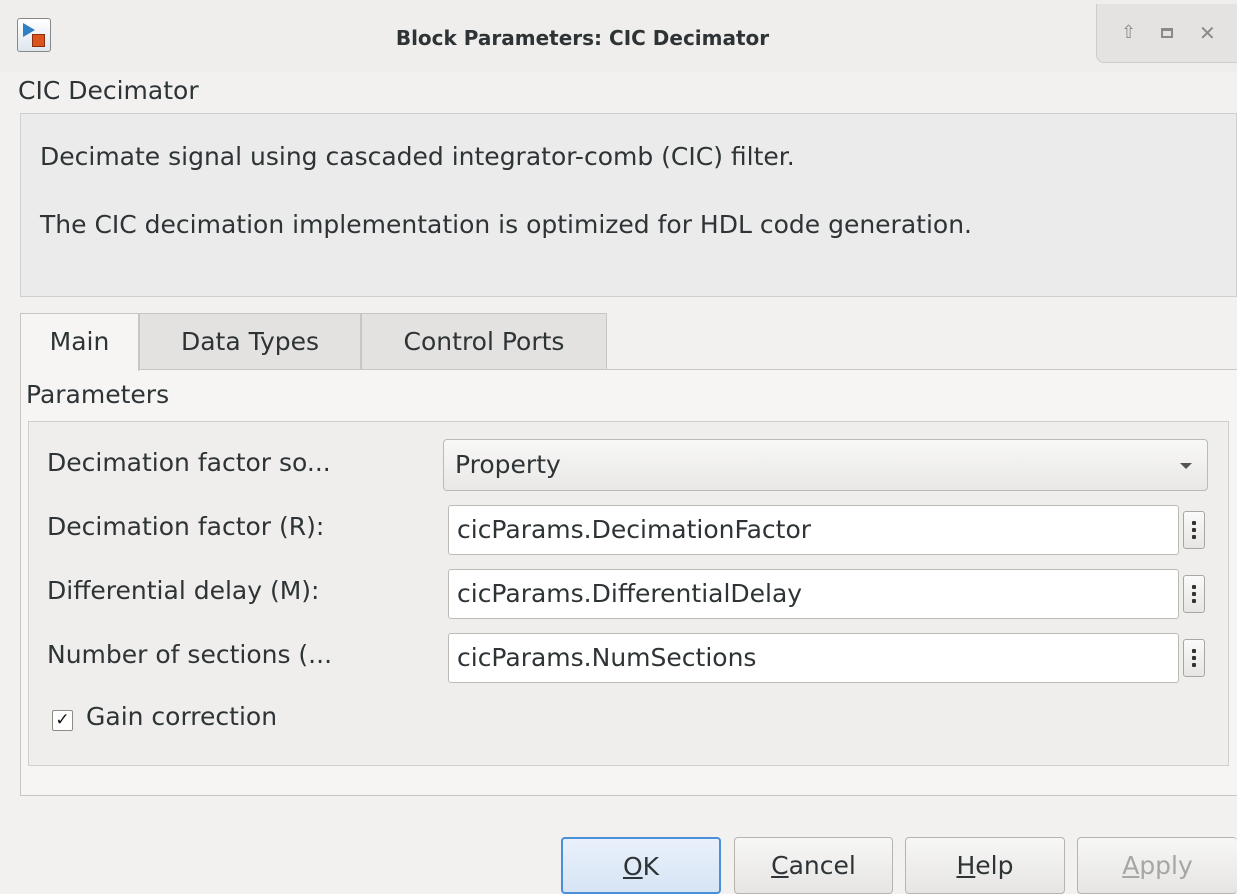 This screenshot has width=1237, height=894. Describe the element at coordinates (183, 590) in the screenshot. I see `differential-delay-label: Differential delay (M):` at that location.